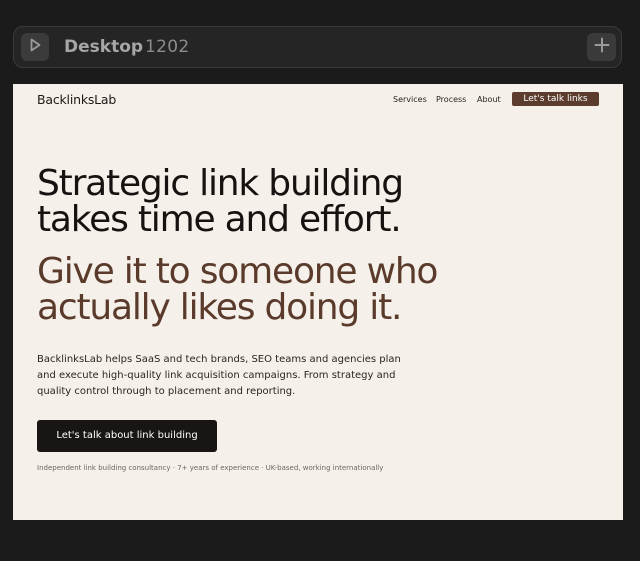 Image resolution: width=640 pixels, height=561 pixels. I want to click on site-logo: BacklinksLab, so click(76, 99).